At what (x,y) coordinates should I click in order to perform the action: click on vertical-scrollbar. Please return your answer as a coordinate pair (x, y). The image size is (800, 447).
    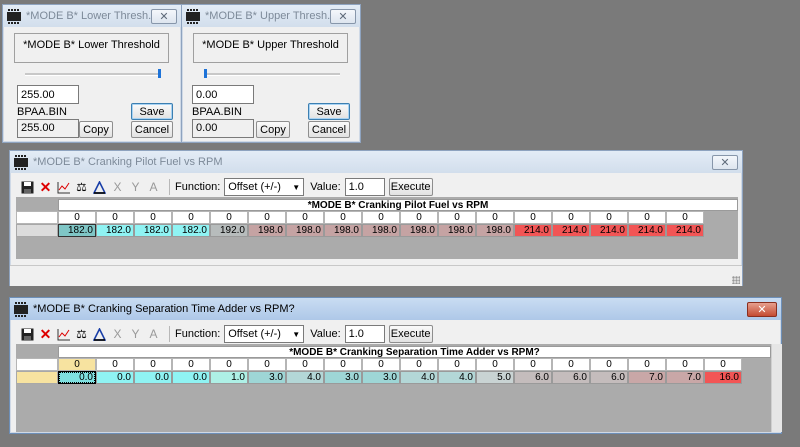
    Looking at the image, I should click on (776, 388).